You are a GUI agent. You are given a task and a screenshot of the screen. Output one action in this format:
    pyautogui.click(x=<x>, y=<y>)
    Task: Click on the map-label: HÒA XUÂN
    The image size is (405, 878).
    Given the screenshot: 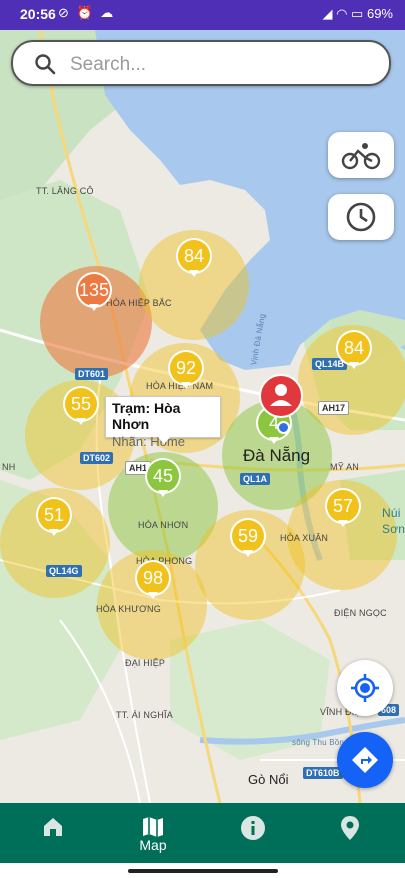 What is the action you would take?
    pyautogui.click(x=304, y=538)
    